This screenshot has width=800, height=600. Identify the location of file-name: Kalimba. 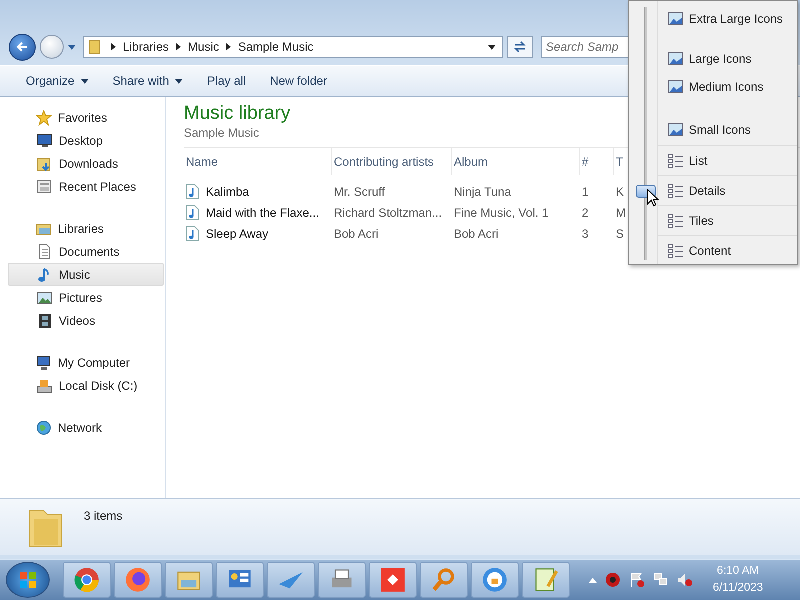
(228, 191).